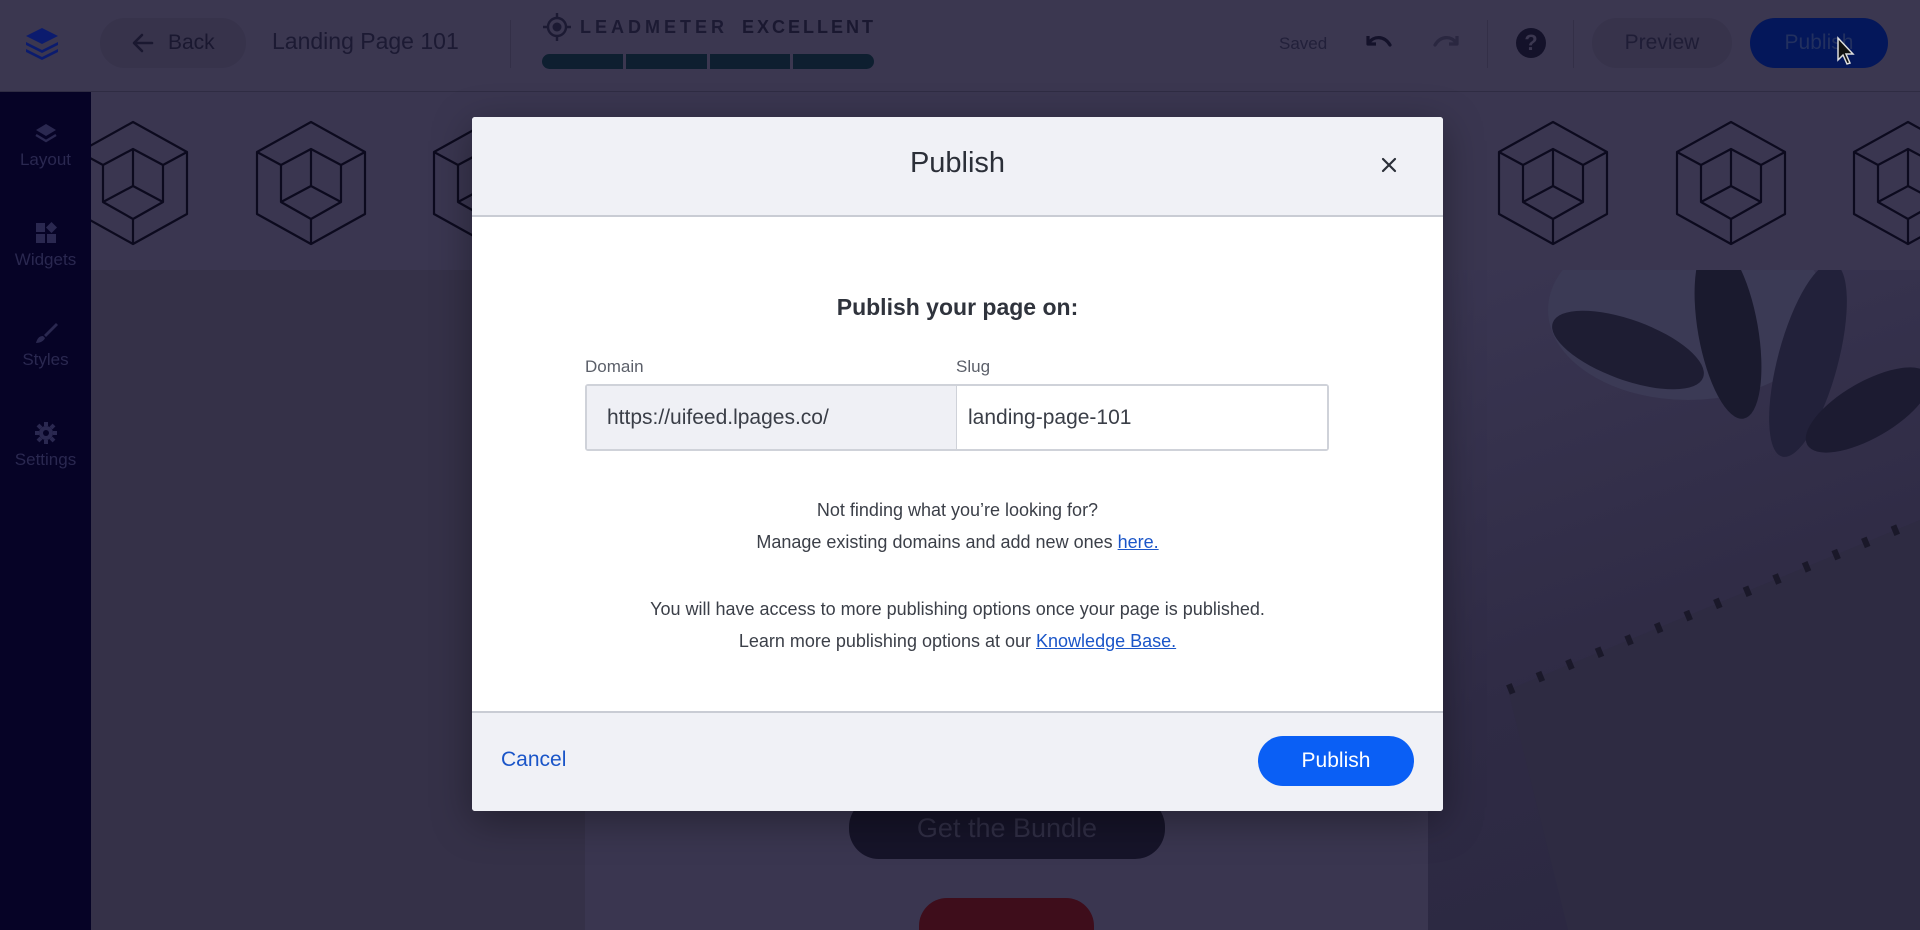 This screenshot has width=1920, height=930. What do you see at coordinates (614, 366) in the screenshot?
I see `domain-label: Domain` at bounding box center [614, 366].